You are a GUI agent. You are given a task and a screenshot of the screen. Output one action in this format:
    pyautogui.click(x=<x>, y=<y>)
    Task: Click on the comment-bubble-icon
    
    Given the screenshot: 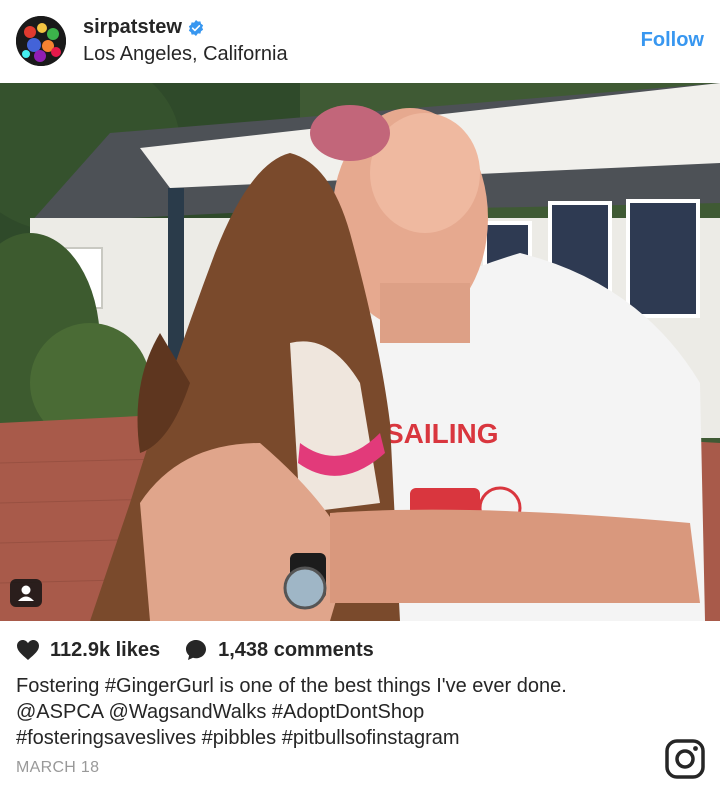 What is the action you would take?
    pyautogui.click(x=196, y=650)
    